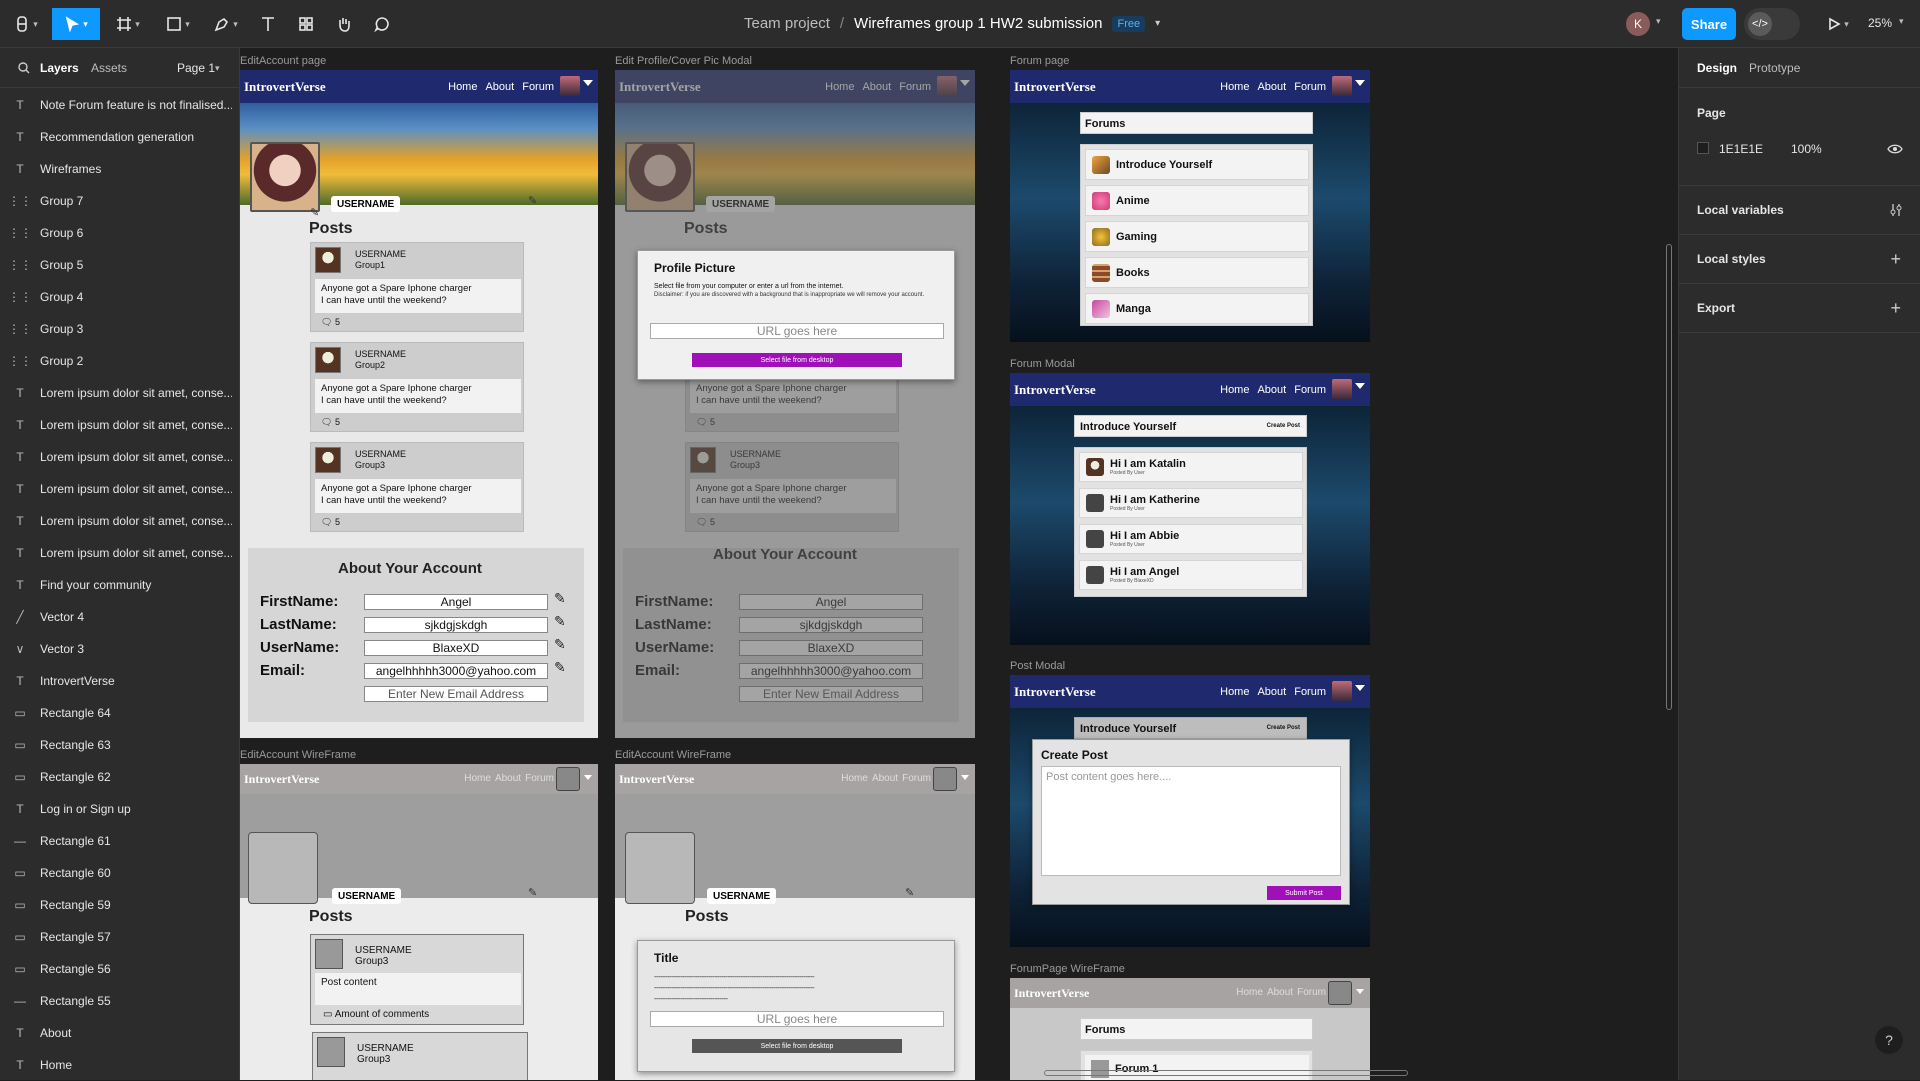 This screenshot has width=1920, height=1081. What do you see at coordinates (1799, 259) in the screenshot?
I see `local-styles-row: Local styles +` at bounding box center [1799, 259].